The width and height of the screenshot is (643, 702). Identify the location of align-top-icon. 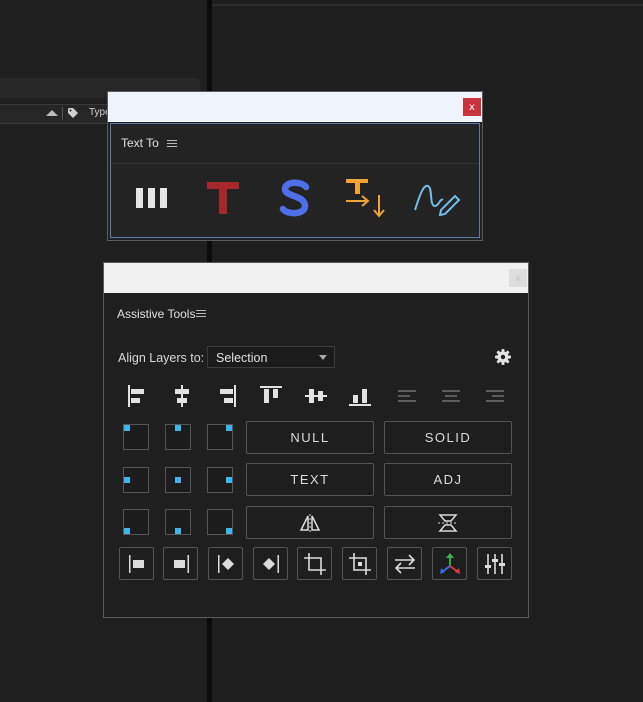
(271, 396).